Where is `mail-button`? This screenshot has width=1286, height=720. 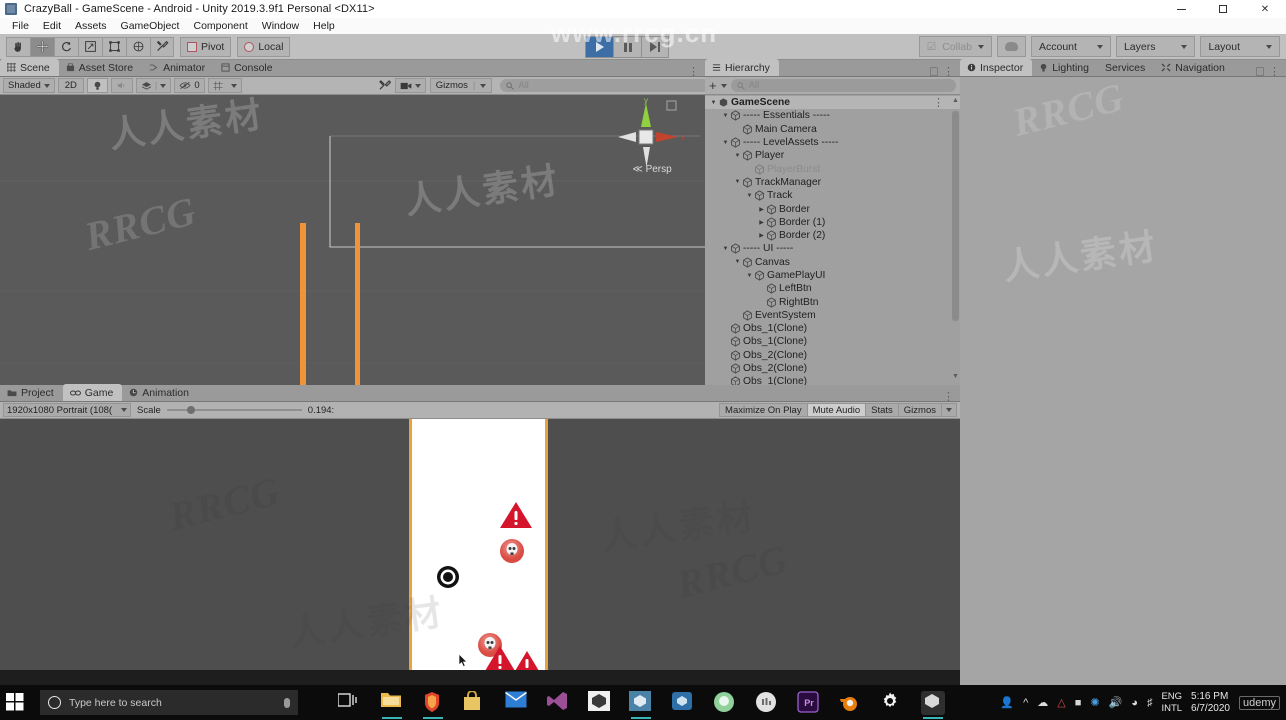 mail-button is located at coordinates (517, 703).